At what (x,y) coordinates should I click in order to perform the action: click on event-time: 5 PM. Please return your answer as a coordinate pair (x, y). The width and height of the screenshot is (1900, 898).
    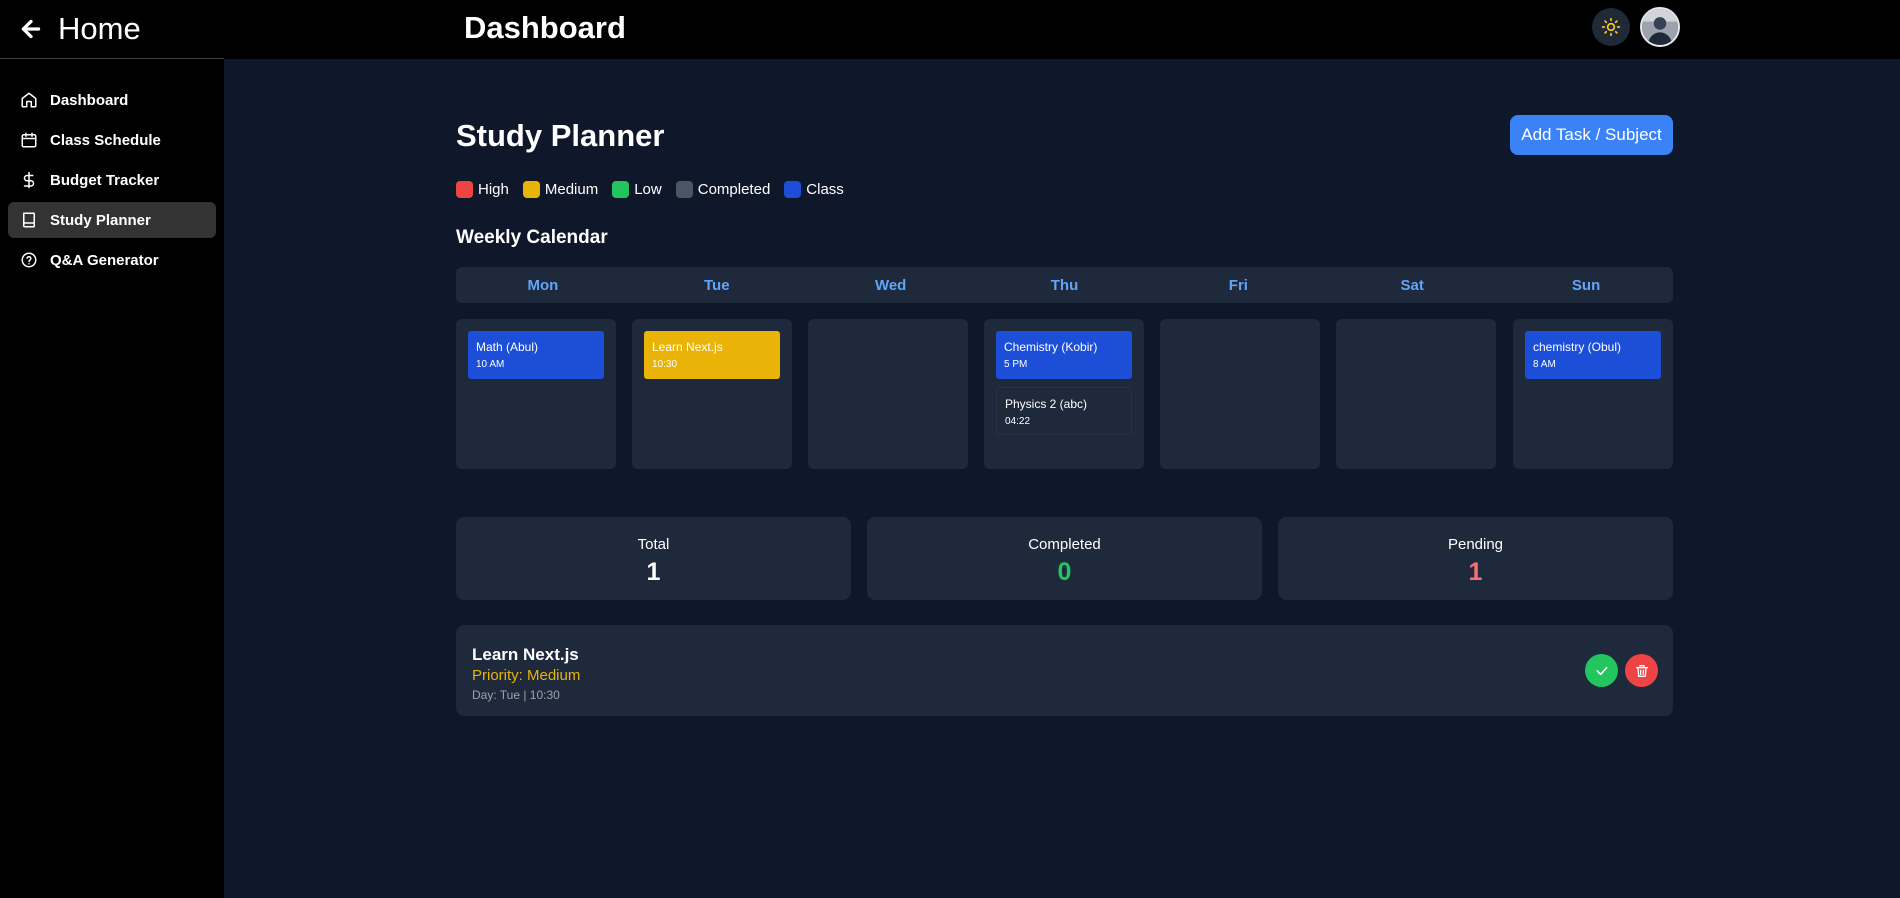
    Looking at the image, I should click on (1016, 364).